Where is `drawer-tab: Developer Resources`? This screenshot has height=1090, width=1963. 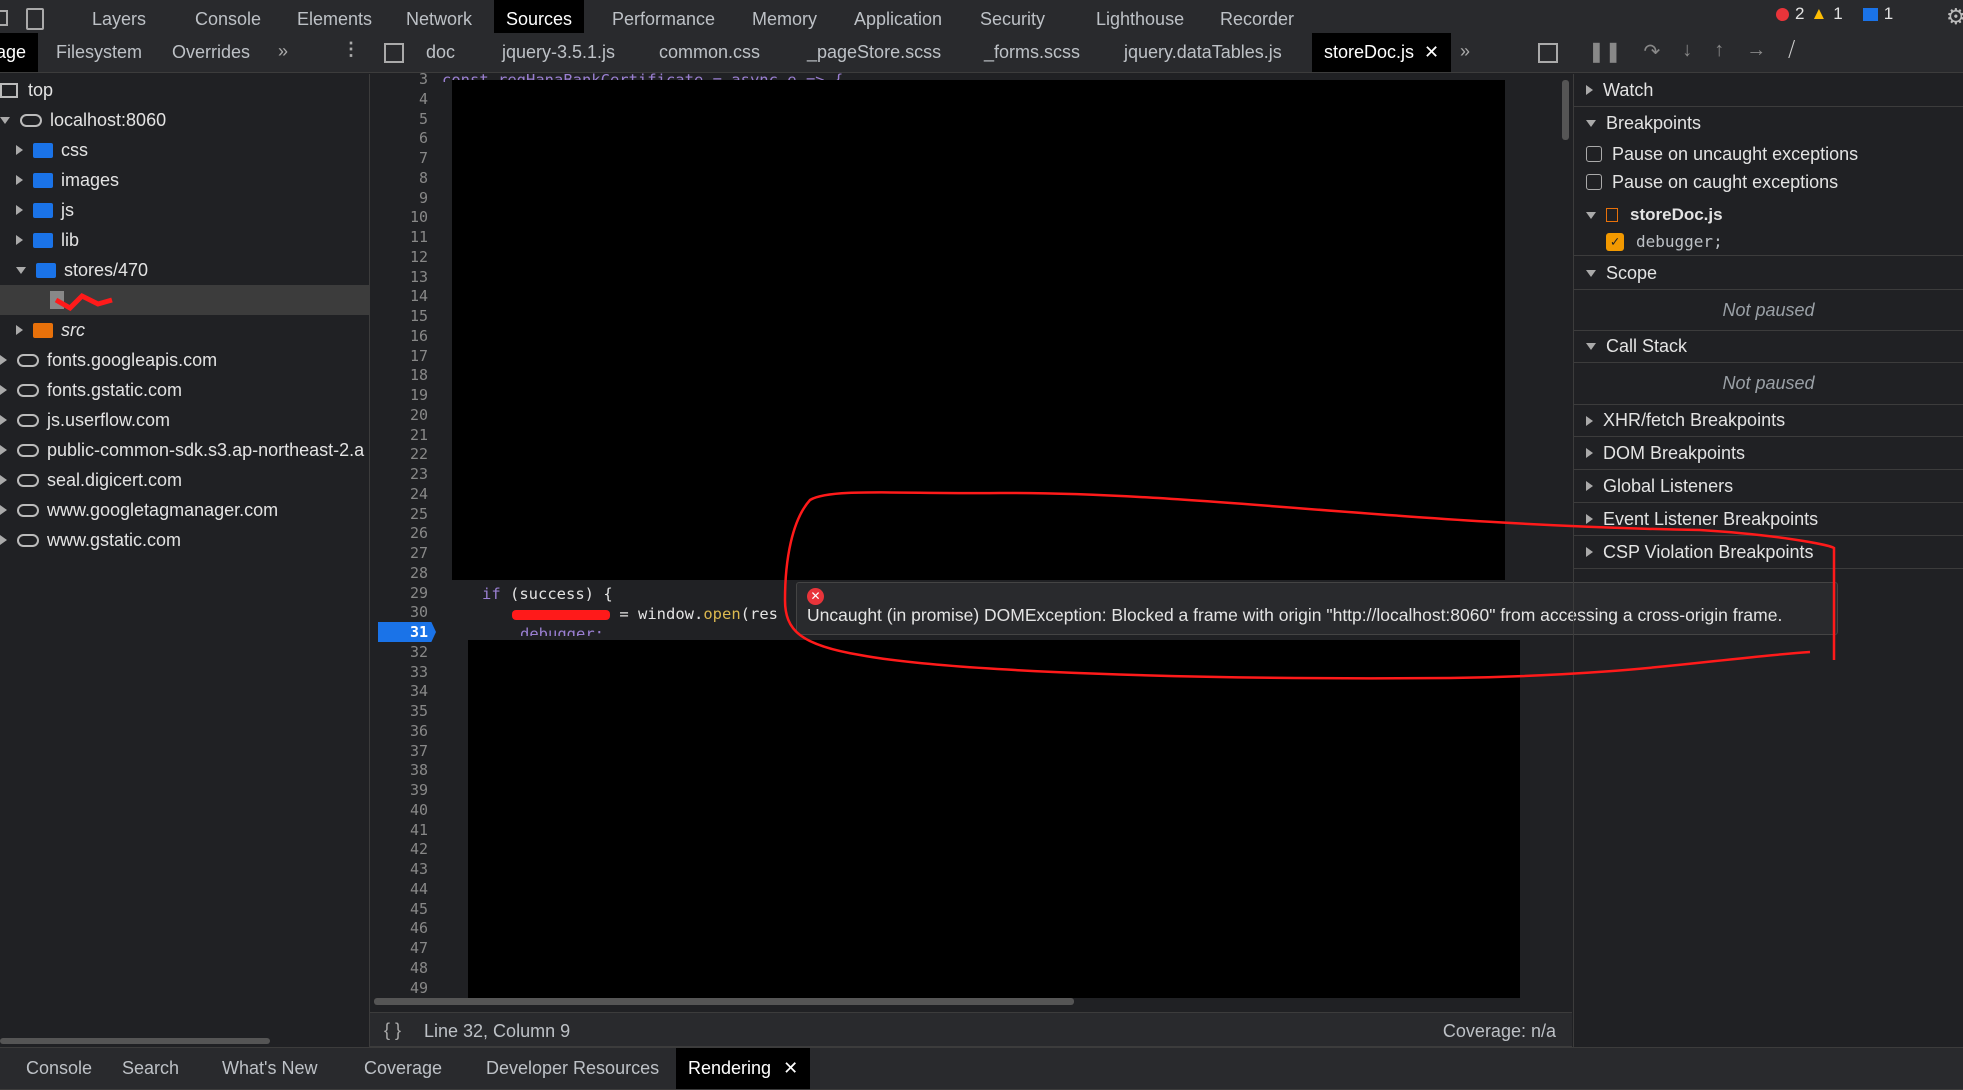 drawer-tab: Developer Resources is located at coordinates (572, 1068).